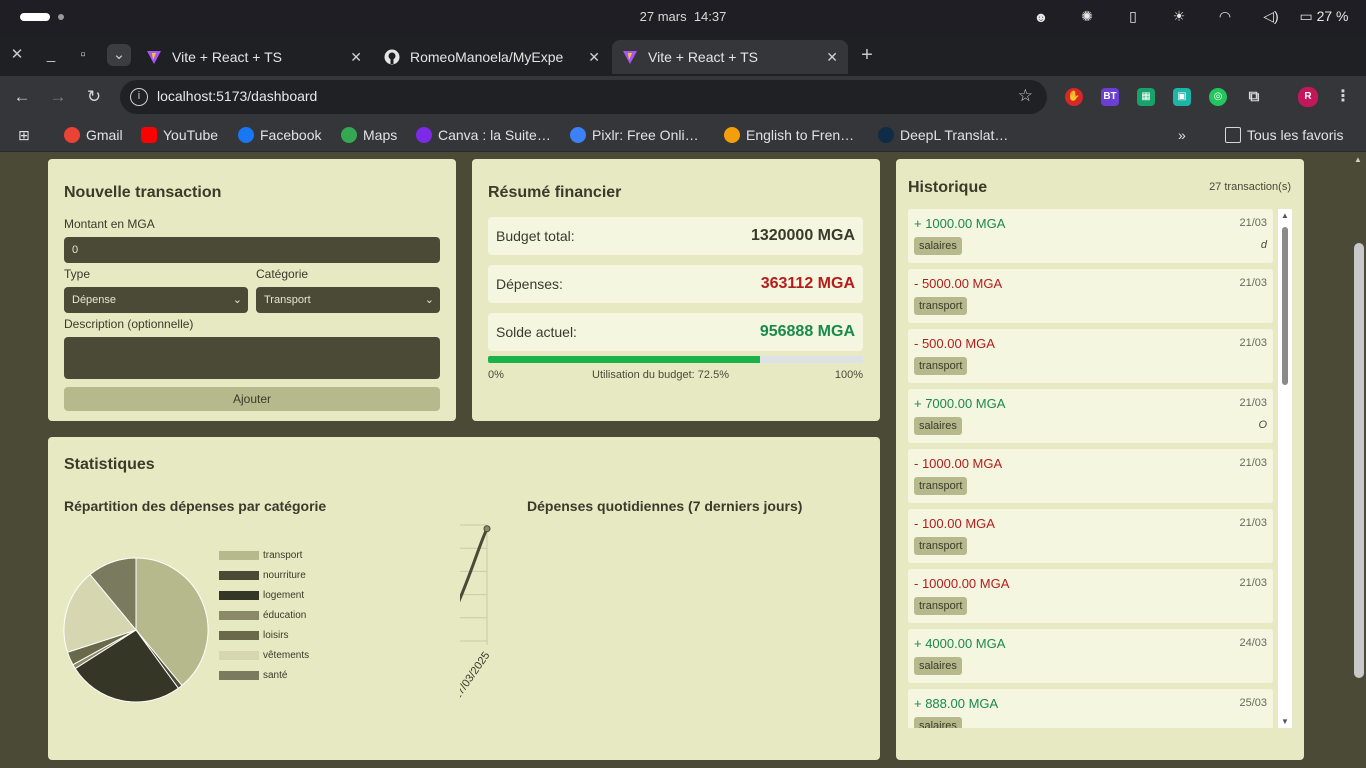  Describe the element at coordinates (1146, 97) in the screenshot. I see `sheet-extension-icon: ▦` at that location.